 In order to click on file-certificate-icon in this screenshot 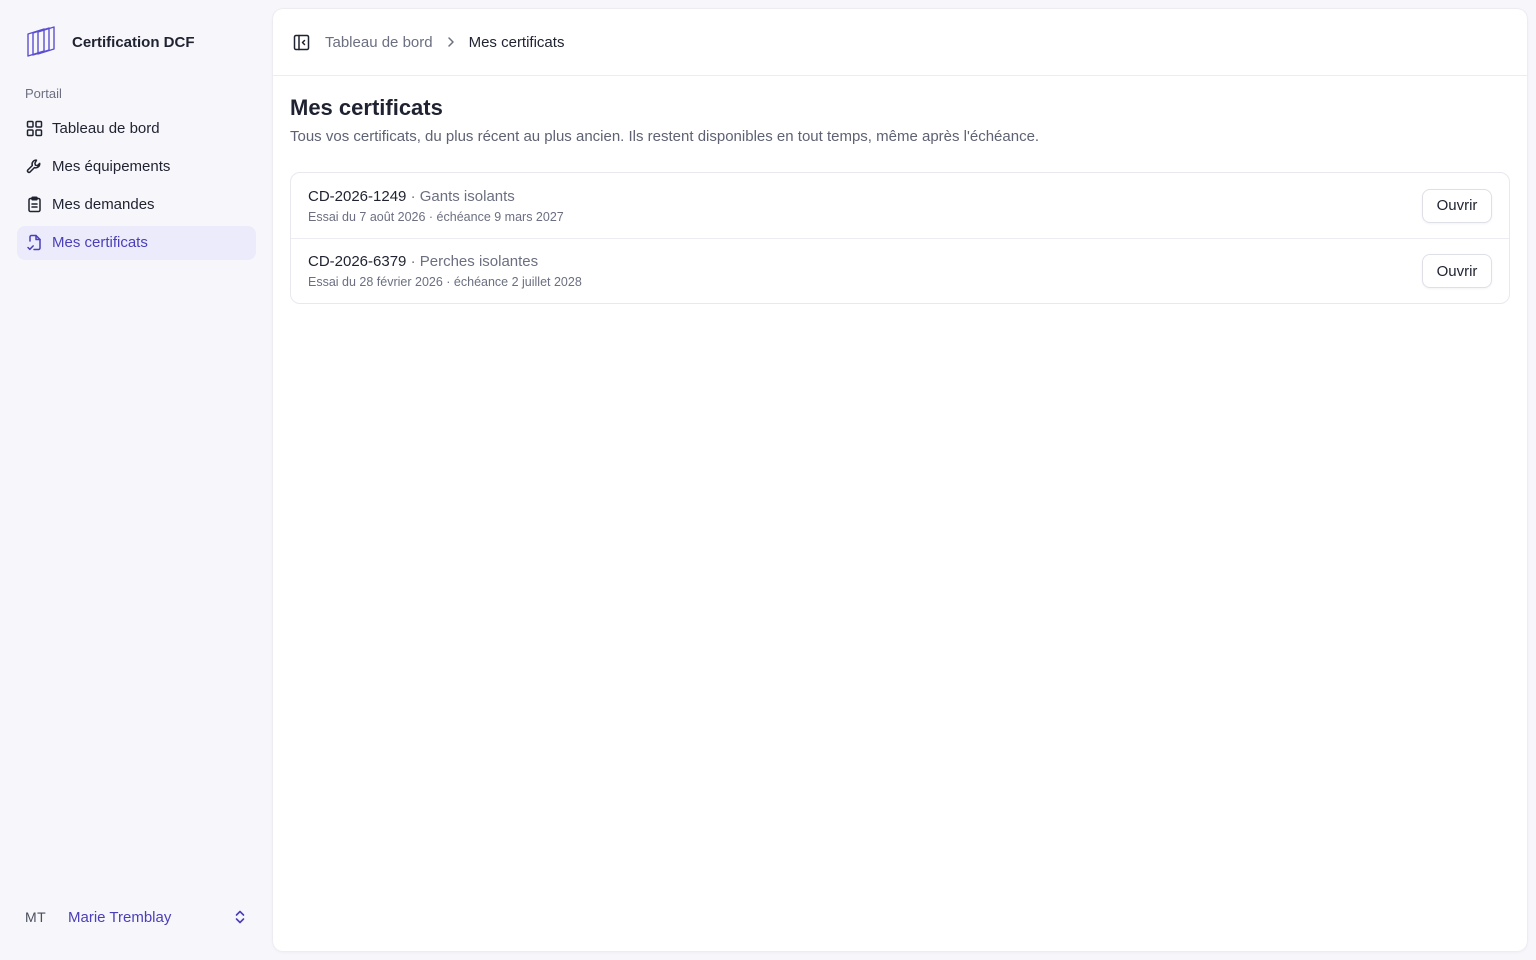, I will do `click(34, 243)`.